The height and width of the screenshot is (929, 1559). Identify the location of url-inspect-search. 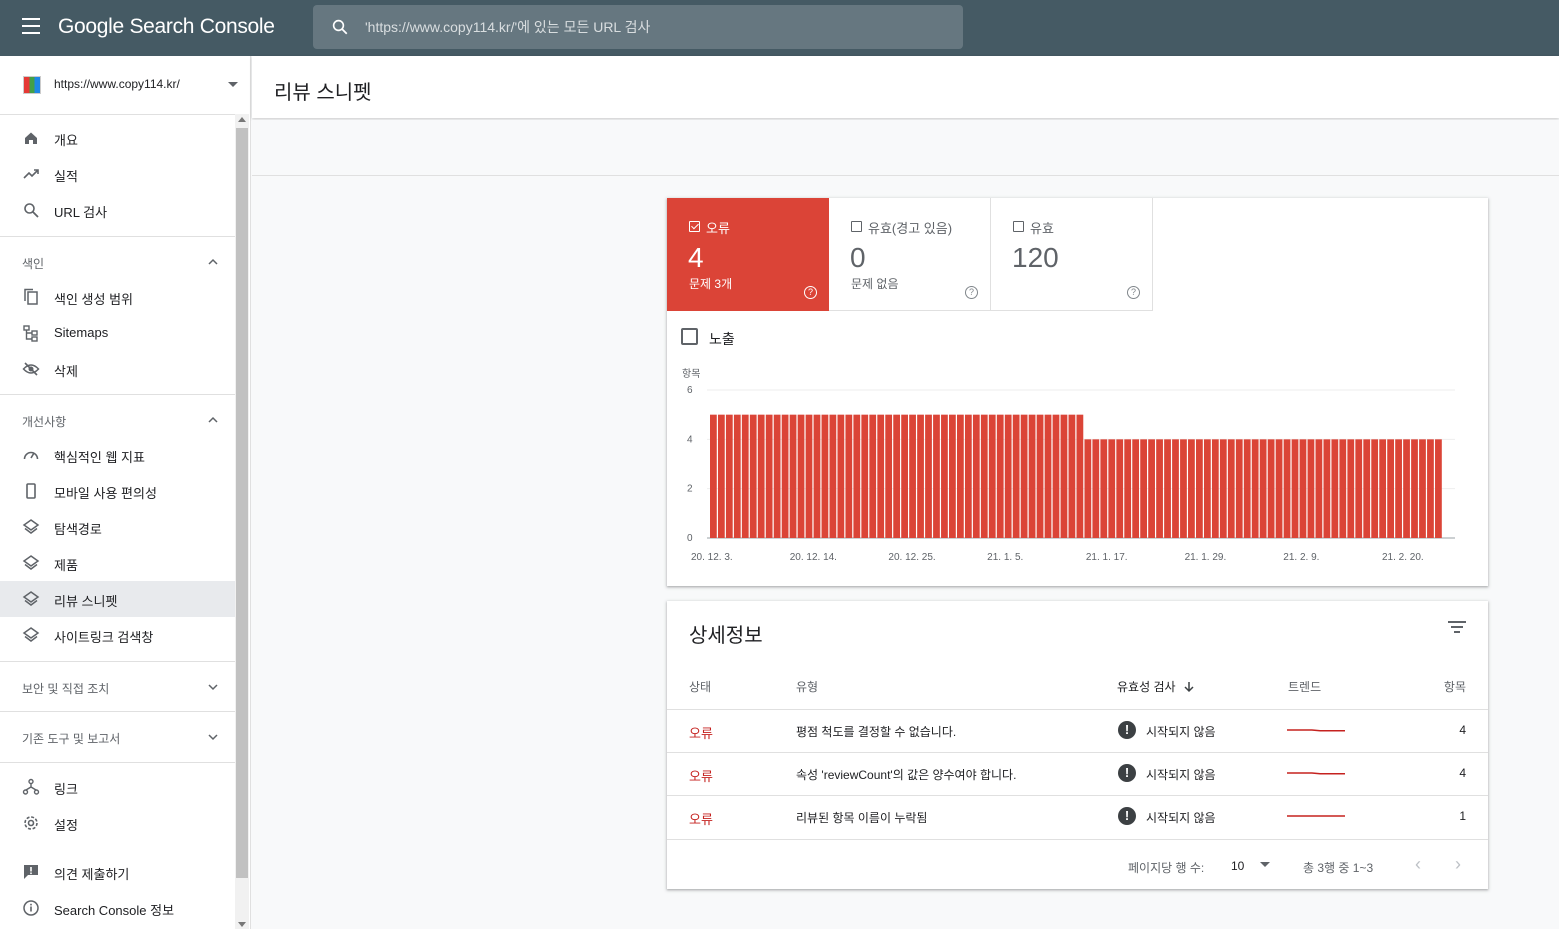
(638, 27).